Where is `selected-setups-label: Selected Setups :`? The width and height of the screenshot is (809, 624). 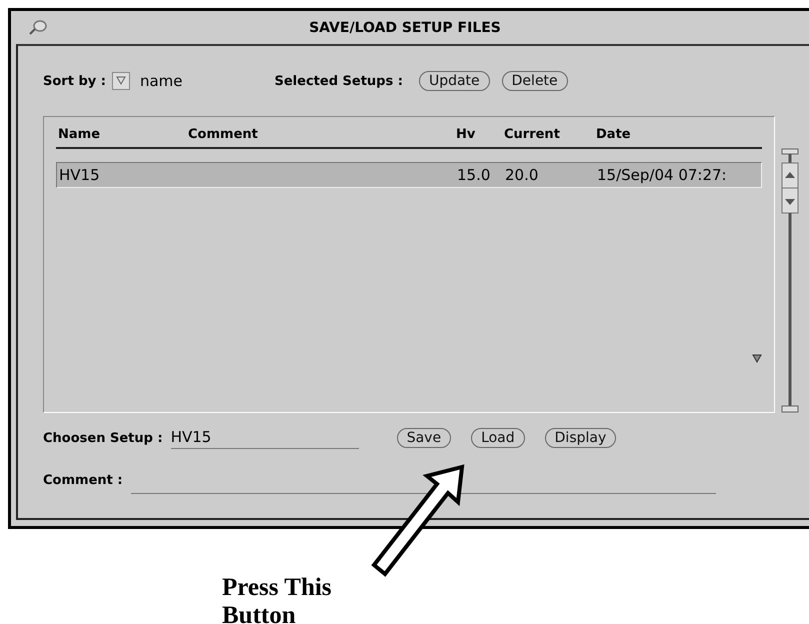
selected-setups-label: Selected Setups : is located at coordinates (338, 81).